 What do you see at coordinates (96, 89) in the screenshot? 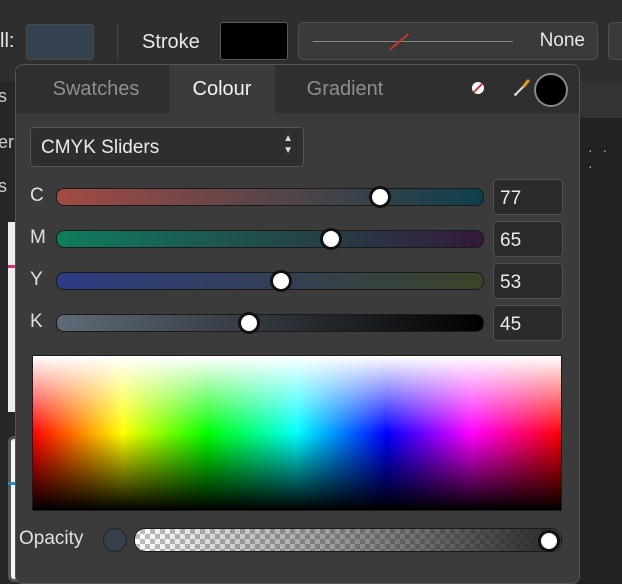
I see `tab-swatches: Swatches` at bounding box center [96, 89].